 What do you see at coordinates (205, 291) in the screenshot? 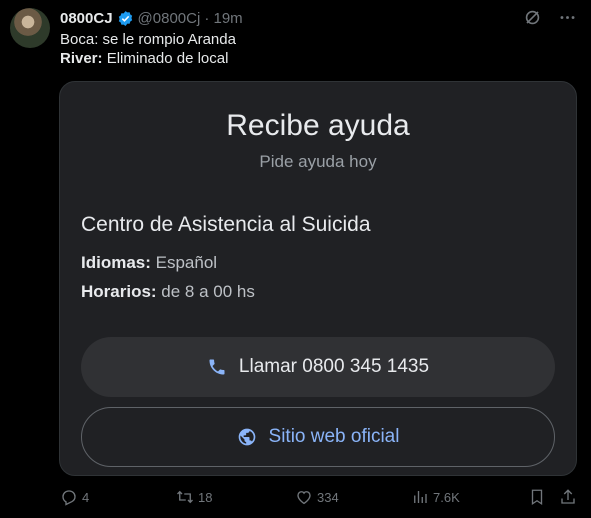
I see `hours-value: de 8 a 00 hs` at bounding box center [205, 291].